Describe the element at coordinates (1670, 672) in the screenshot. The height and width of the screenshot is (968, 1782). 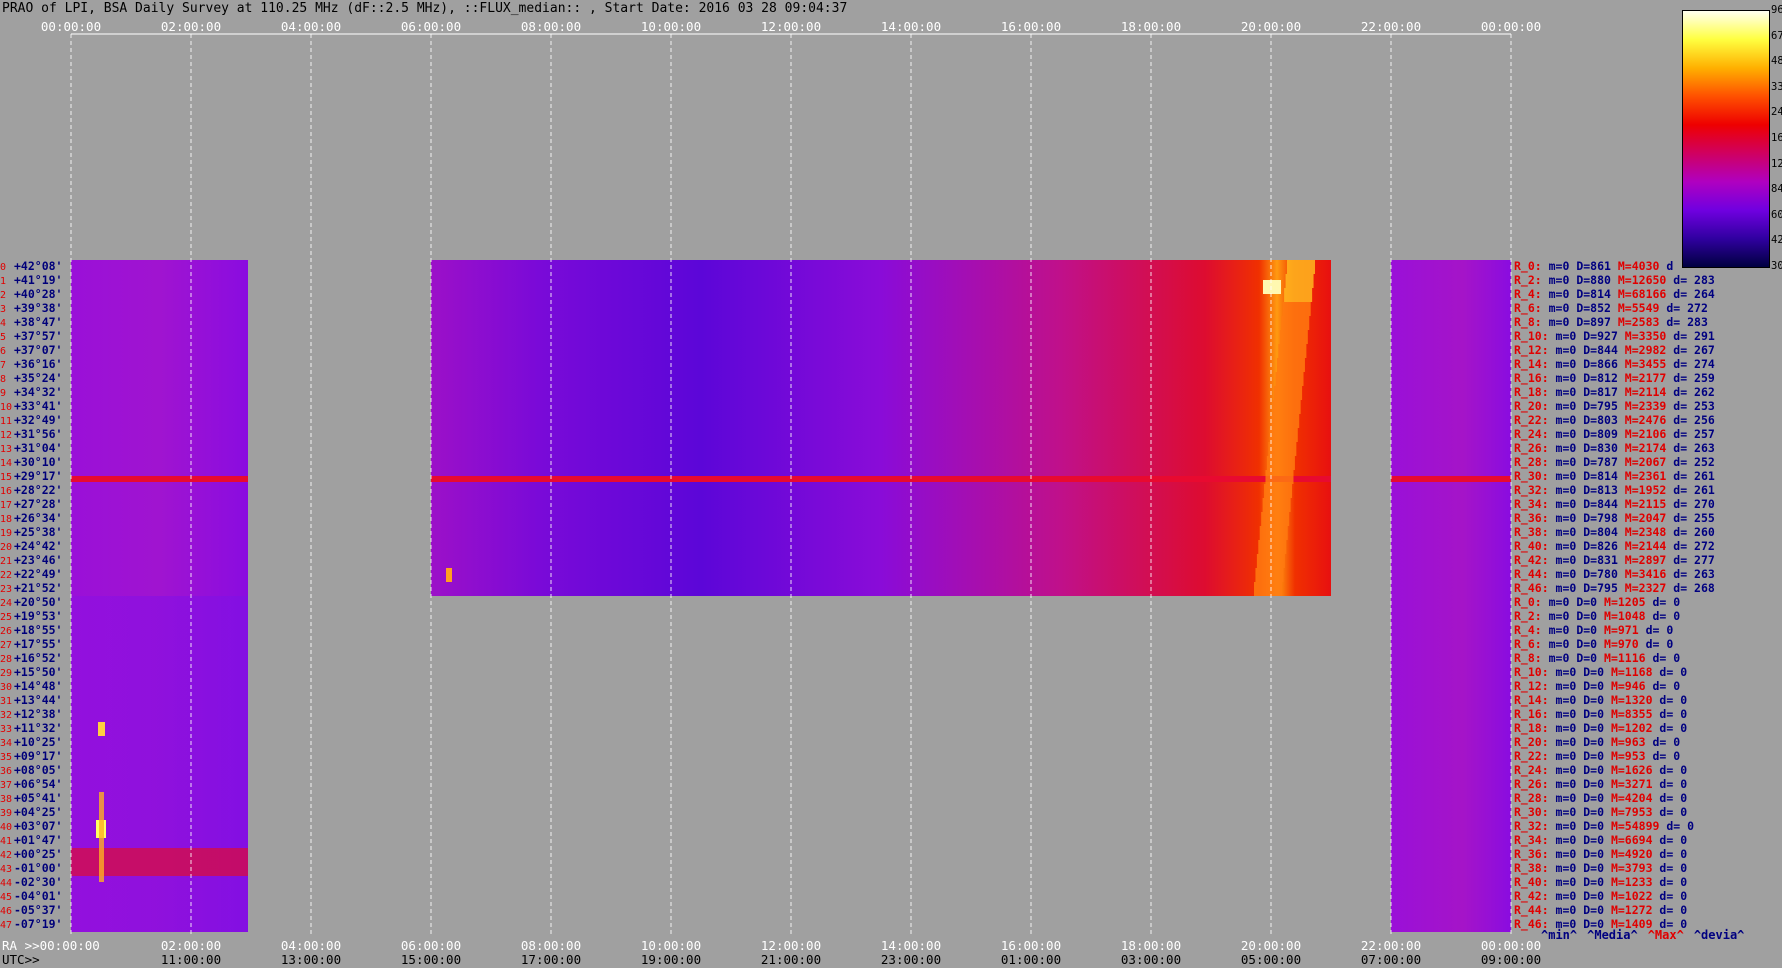
I see `stat-value: d= 0` at that location.